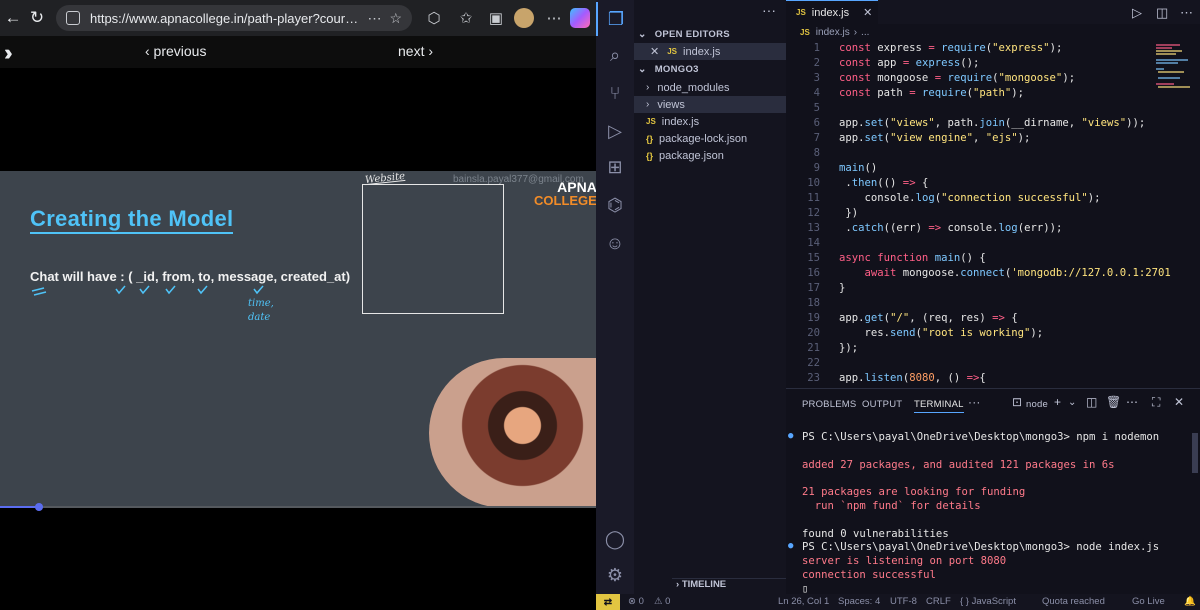 Image resolution: width=1200 pixels, height=610 pixels. Describe the element at coordinates (580, 18) in the screenshot. I see `copilot-icon` at that location.